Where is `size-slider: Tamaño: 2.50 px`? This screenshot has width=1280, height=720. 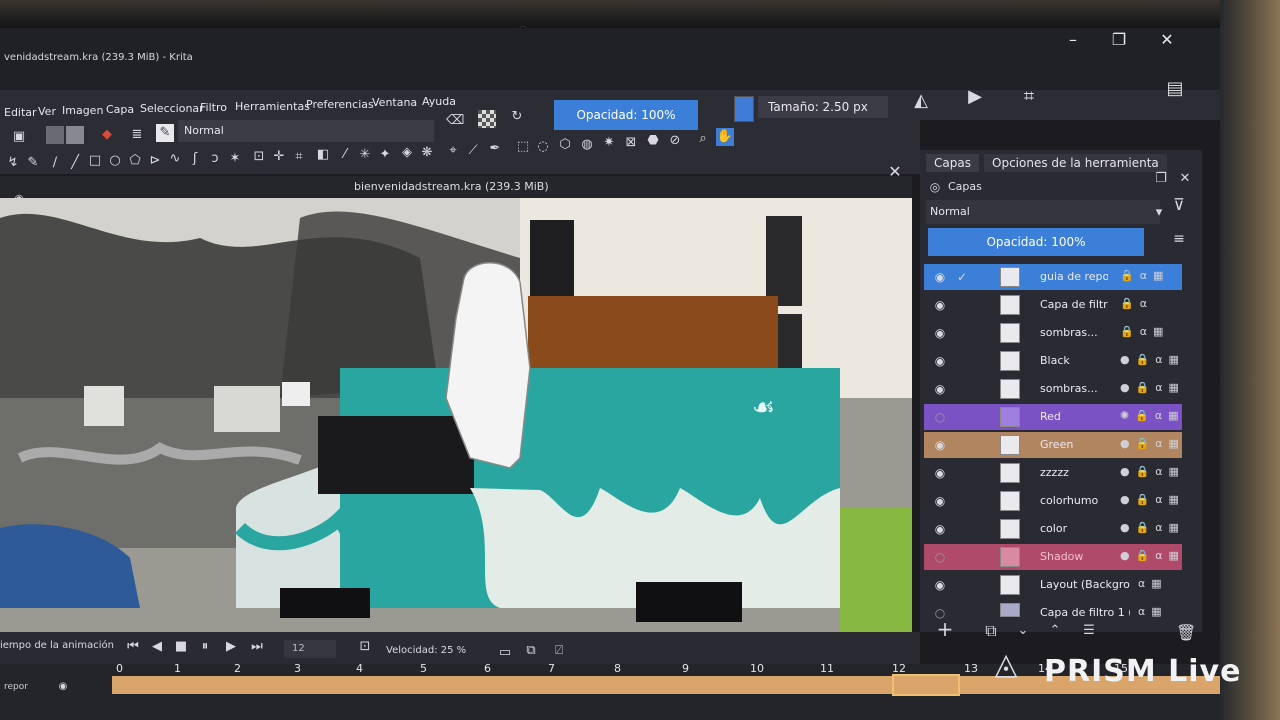 size-slider: Tamaño: 2.50 px is located at coordinates (823, 107).